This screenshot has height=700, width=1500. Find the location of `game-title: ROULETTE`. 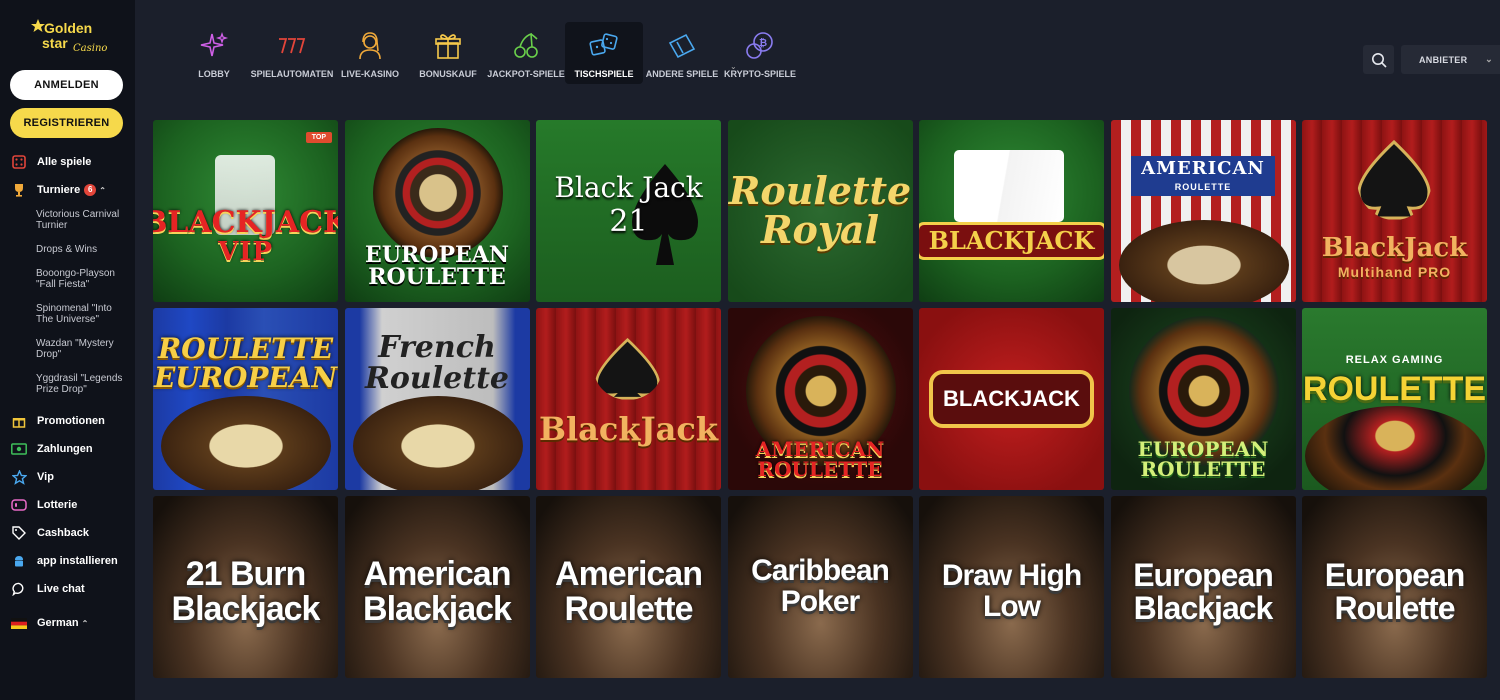

game-title: ROULETTE is located at coordinates (1394, 389).